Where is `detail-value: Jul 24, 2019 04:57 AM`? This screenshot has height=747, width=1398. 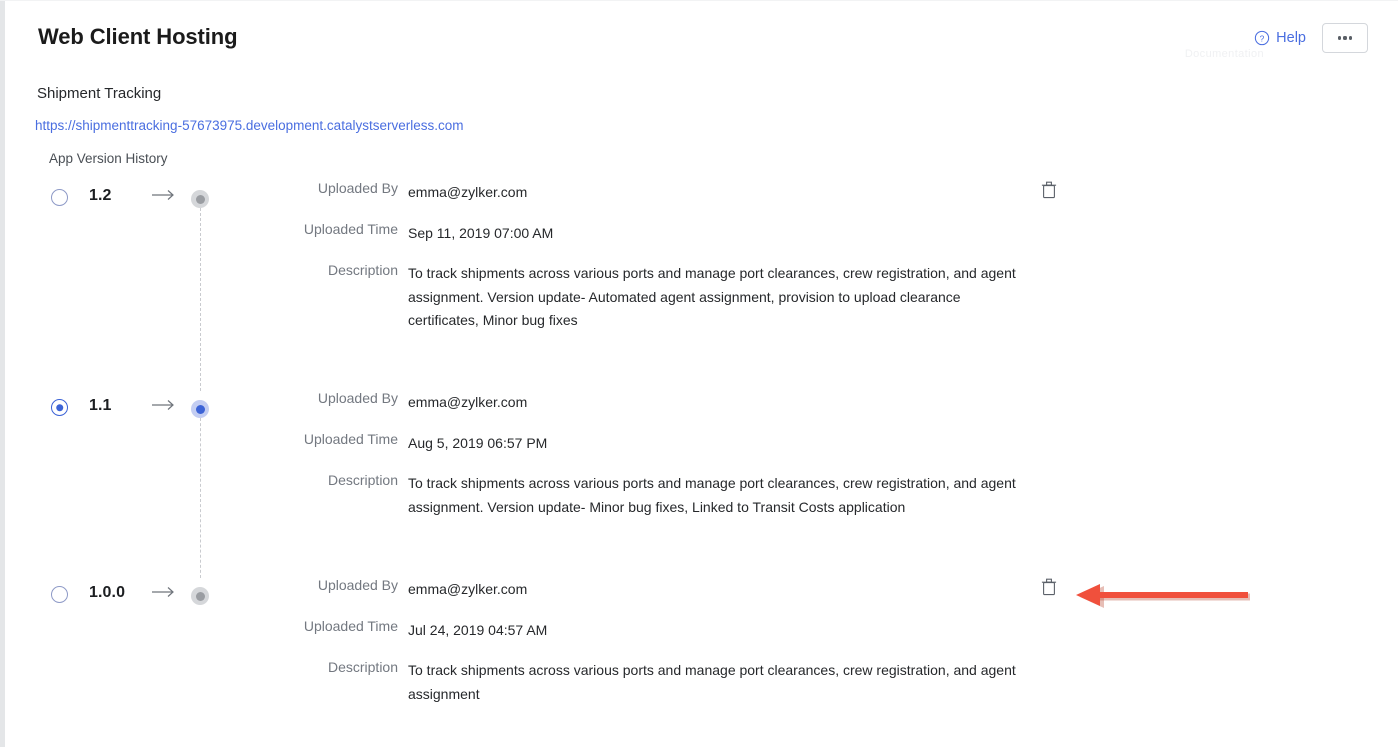
detail-value: Jul 24, 2019 04:57 AM is located at coordinates (478, 630).